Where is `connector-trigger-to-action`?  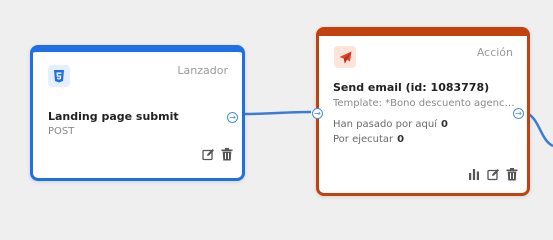
connector-trigger-to-action is located at coordinates (277, 113).